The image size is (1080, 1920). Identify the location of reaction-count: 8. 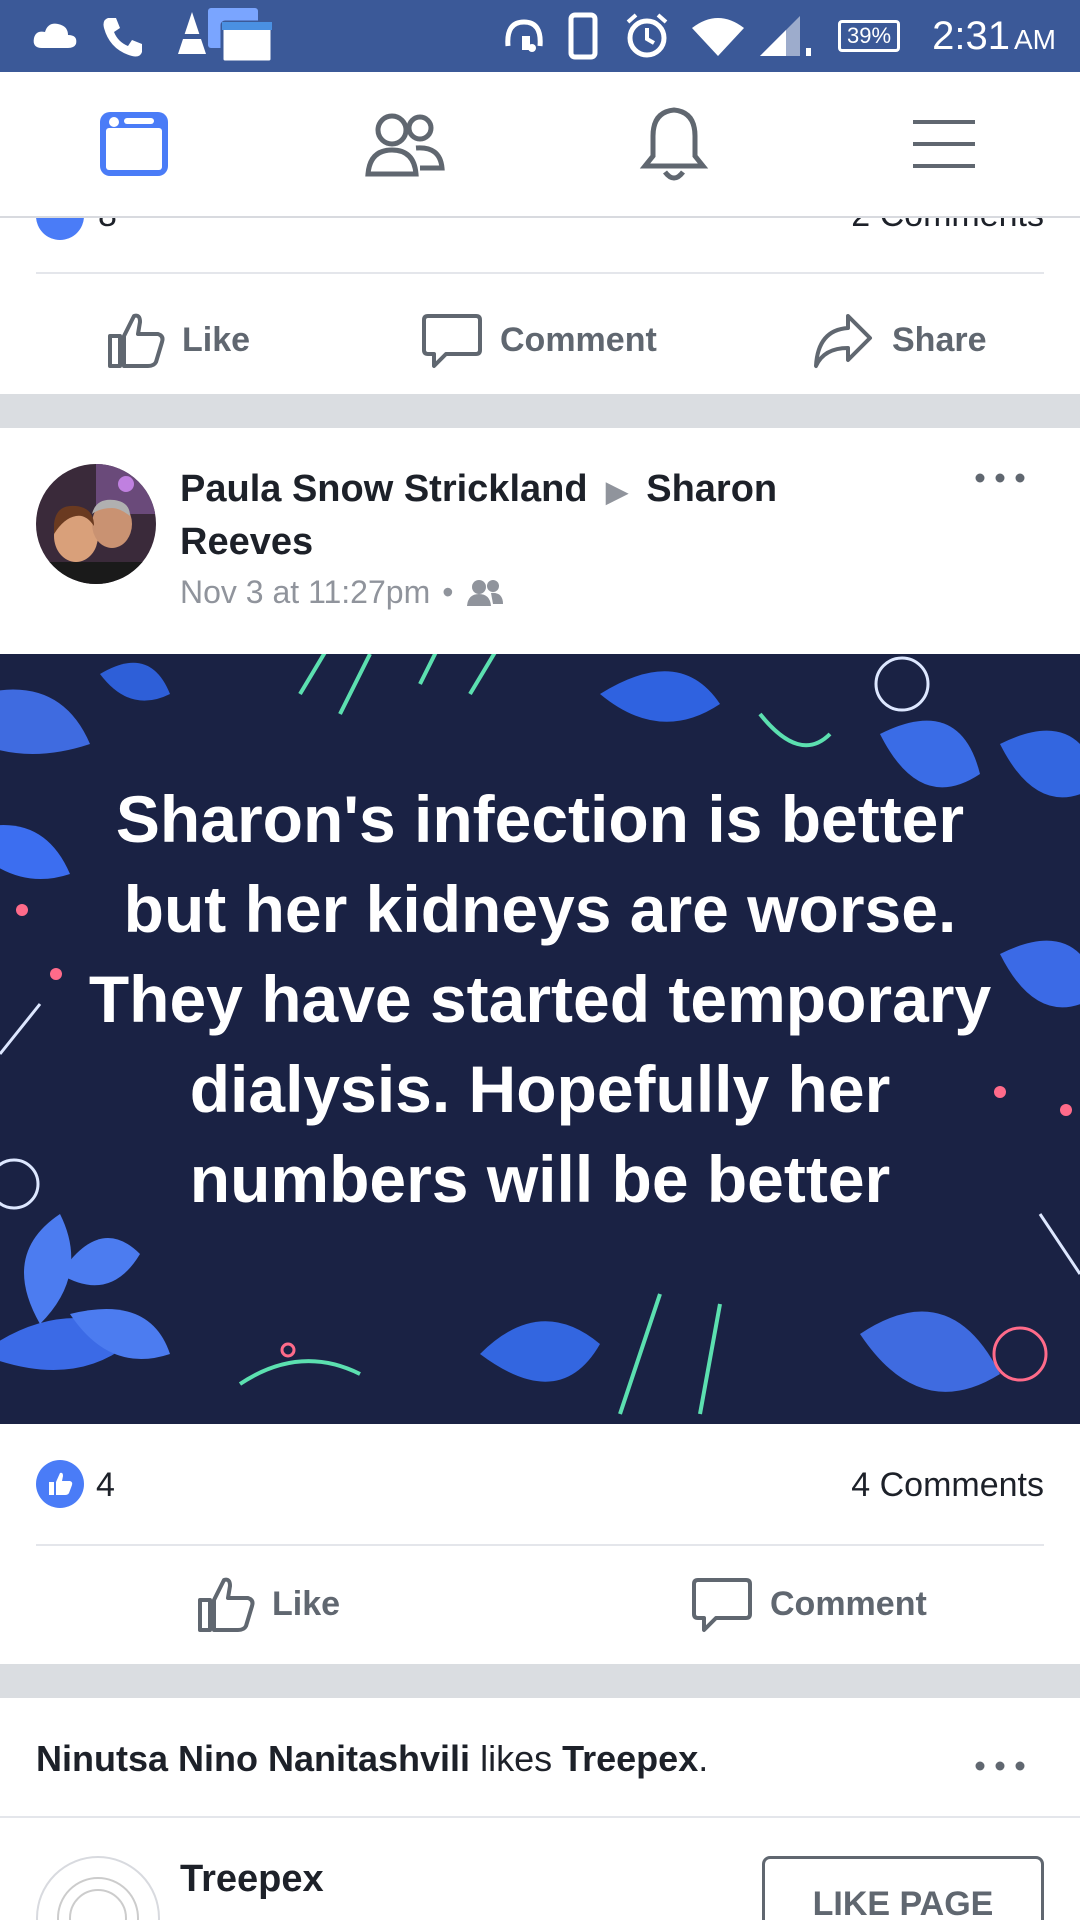
(107, 226).